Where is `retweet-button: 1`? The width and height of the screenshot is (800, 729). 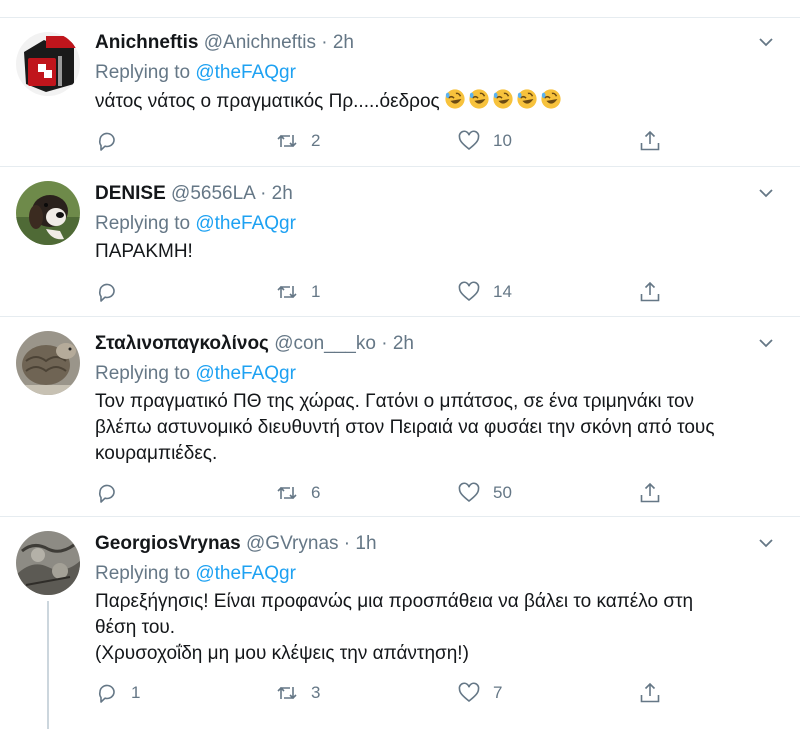
retweet-button: 1 is located at coordinates (297, 292).